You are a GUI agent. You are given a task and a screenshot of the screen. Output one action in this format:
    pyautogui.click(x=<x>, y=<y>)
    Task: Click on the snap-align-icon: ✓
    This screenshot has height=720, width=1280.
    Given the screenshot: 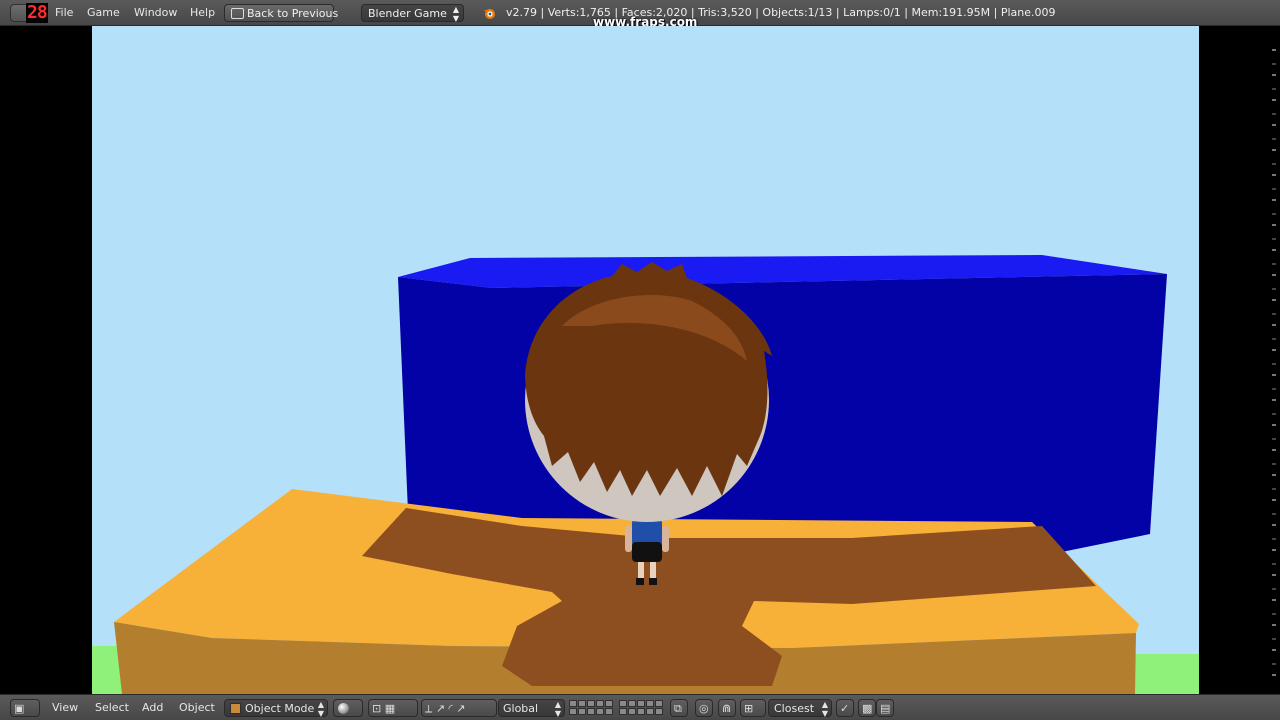 What is the action you would take?
    pyautogui.click(x=845, y=708)
    